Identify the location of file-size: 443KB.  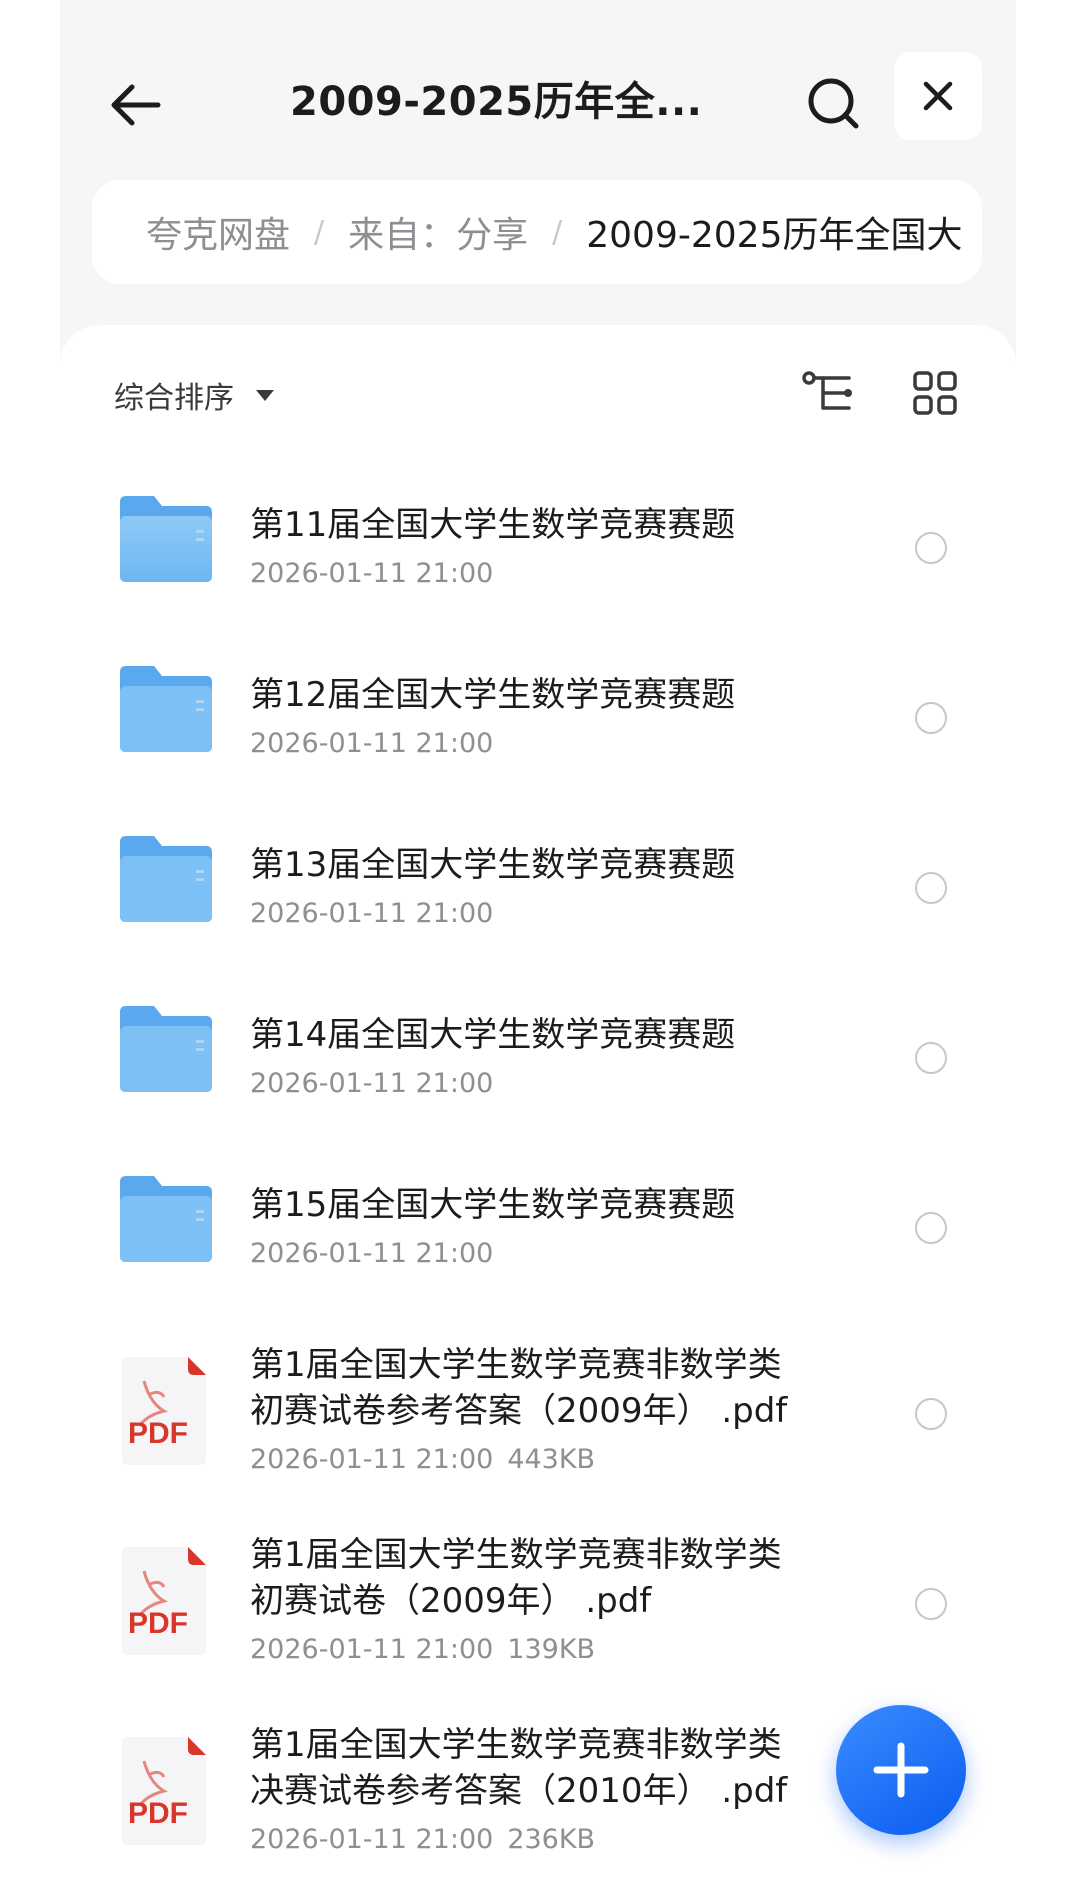
(551, 1459).